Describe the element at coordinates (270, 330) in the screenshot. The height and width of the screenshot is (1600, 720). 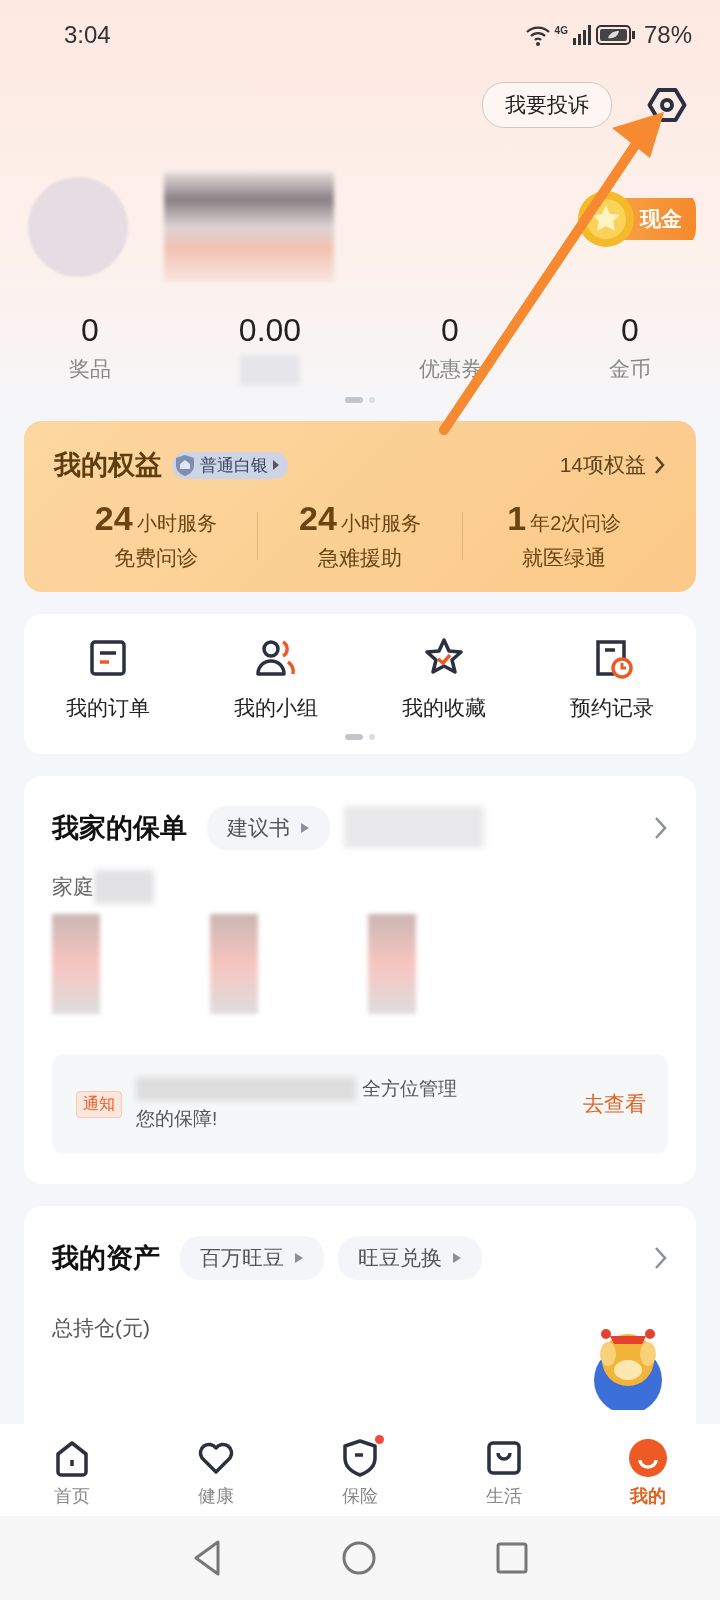
I see `stat-value: 0.00` at that location.